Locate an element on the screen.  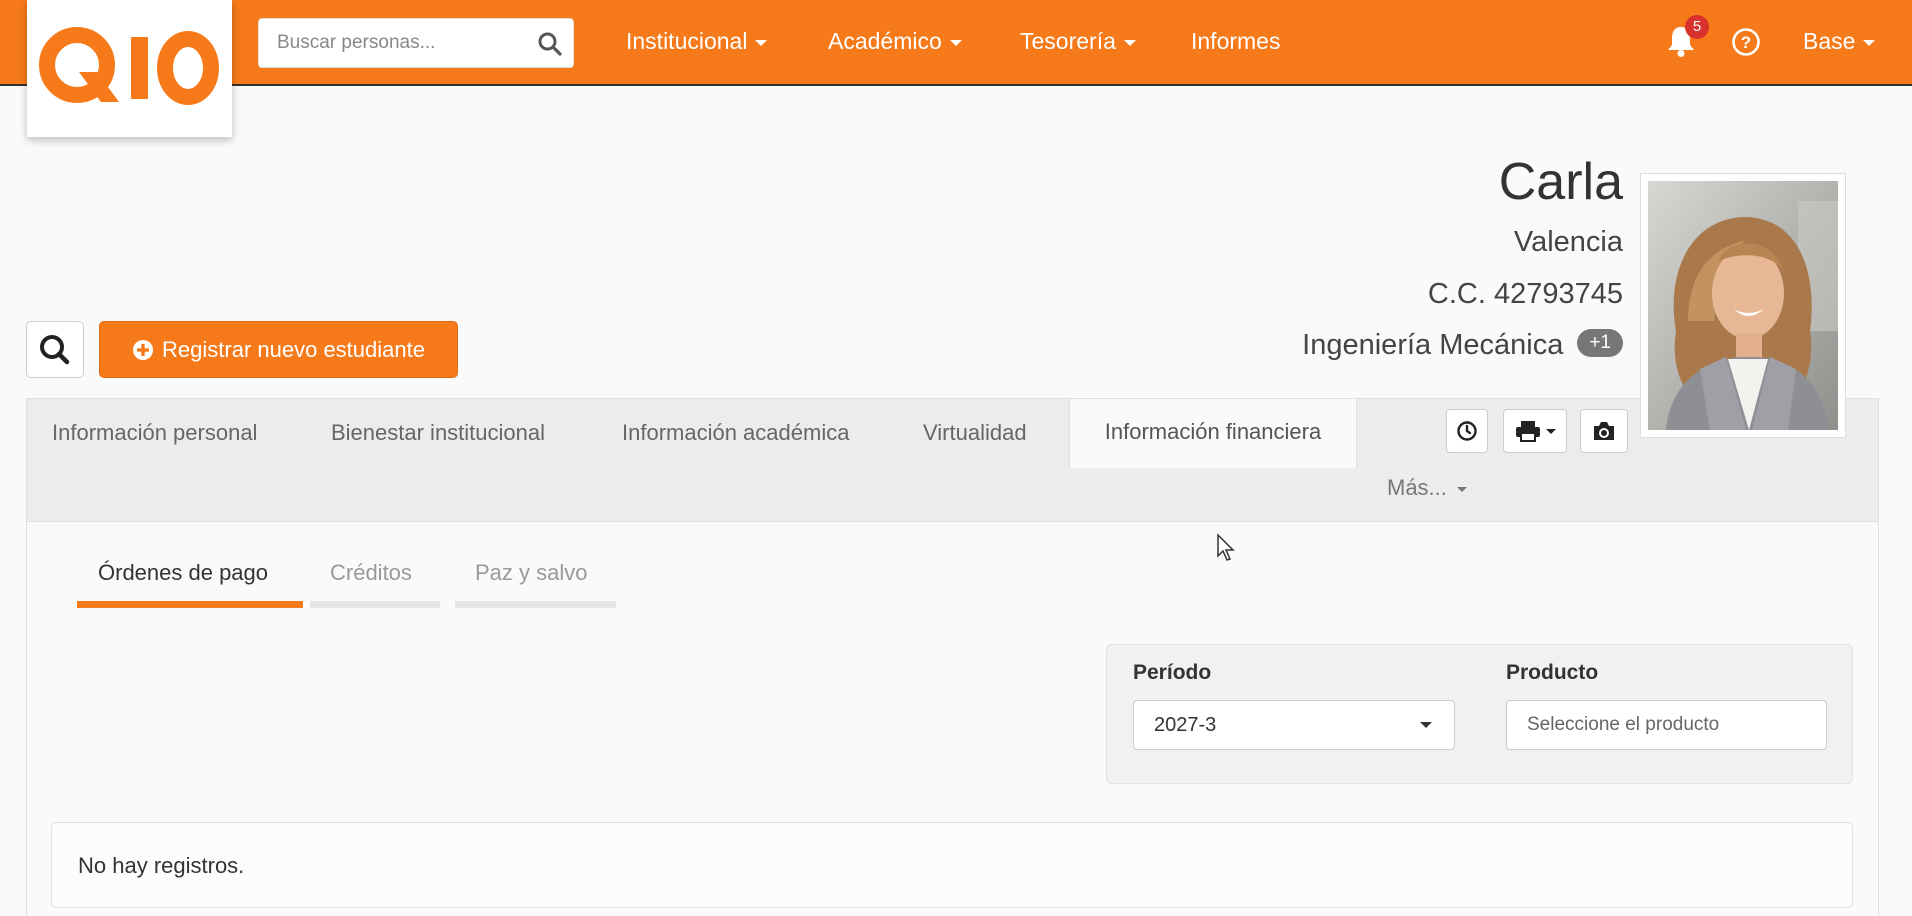
student-photo is located at coordinates (1743, 305).